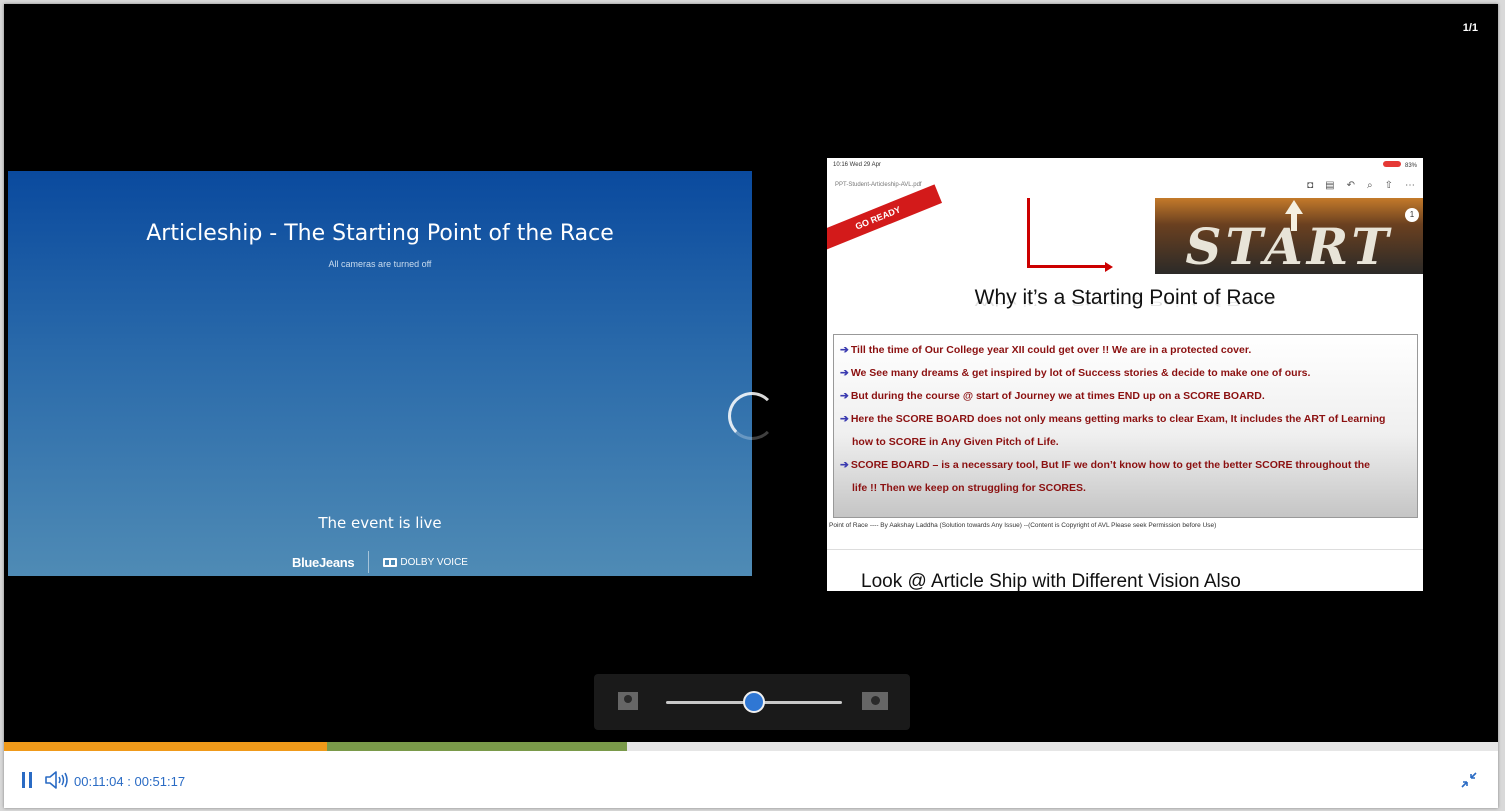  What do you see at coordinates (1330, 185) in the screenshot?
I see `document-icon: ▤` at bounding box center [1330, 185].